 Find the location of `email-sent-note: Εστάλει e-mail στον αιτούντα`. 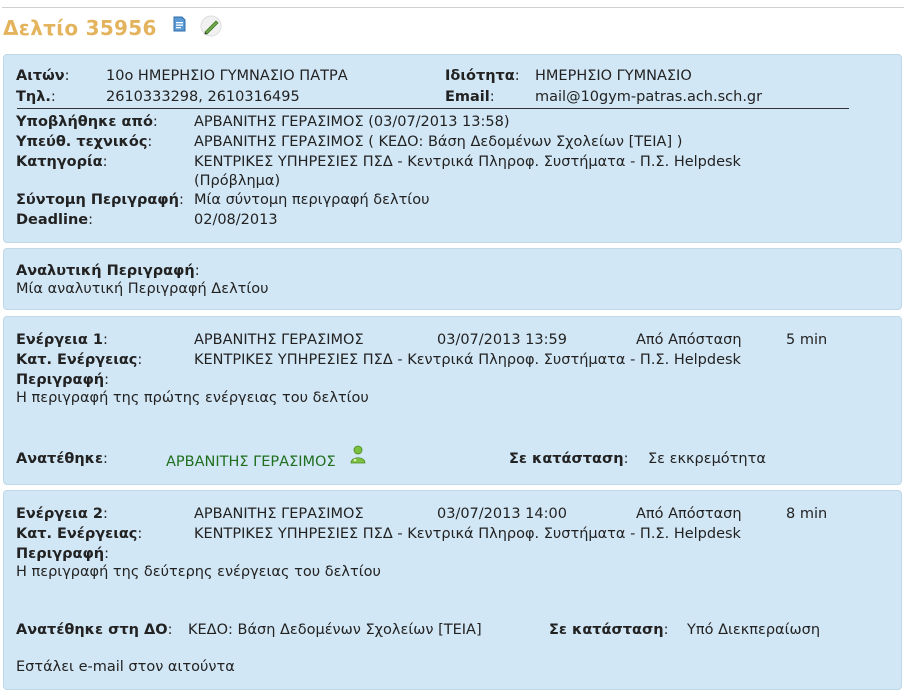

email-sent-note: Εστάλει e-mail στον αιτούντα is located at coordinates (125, 667).